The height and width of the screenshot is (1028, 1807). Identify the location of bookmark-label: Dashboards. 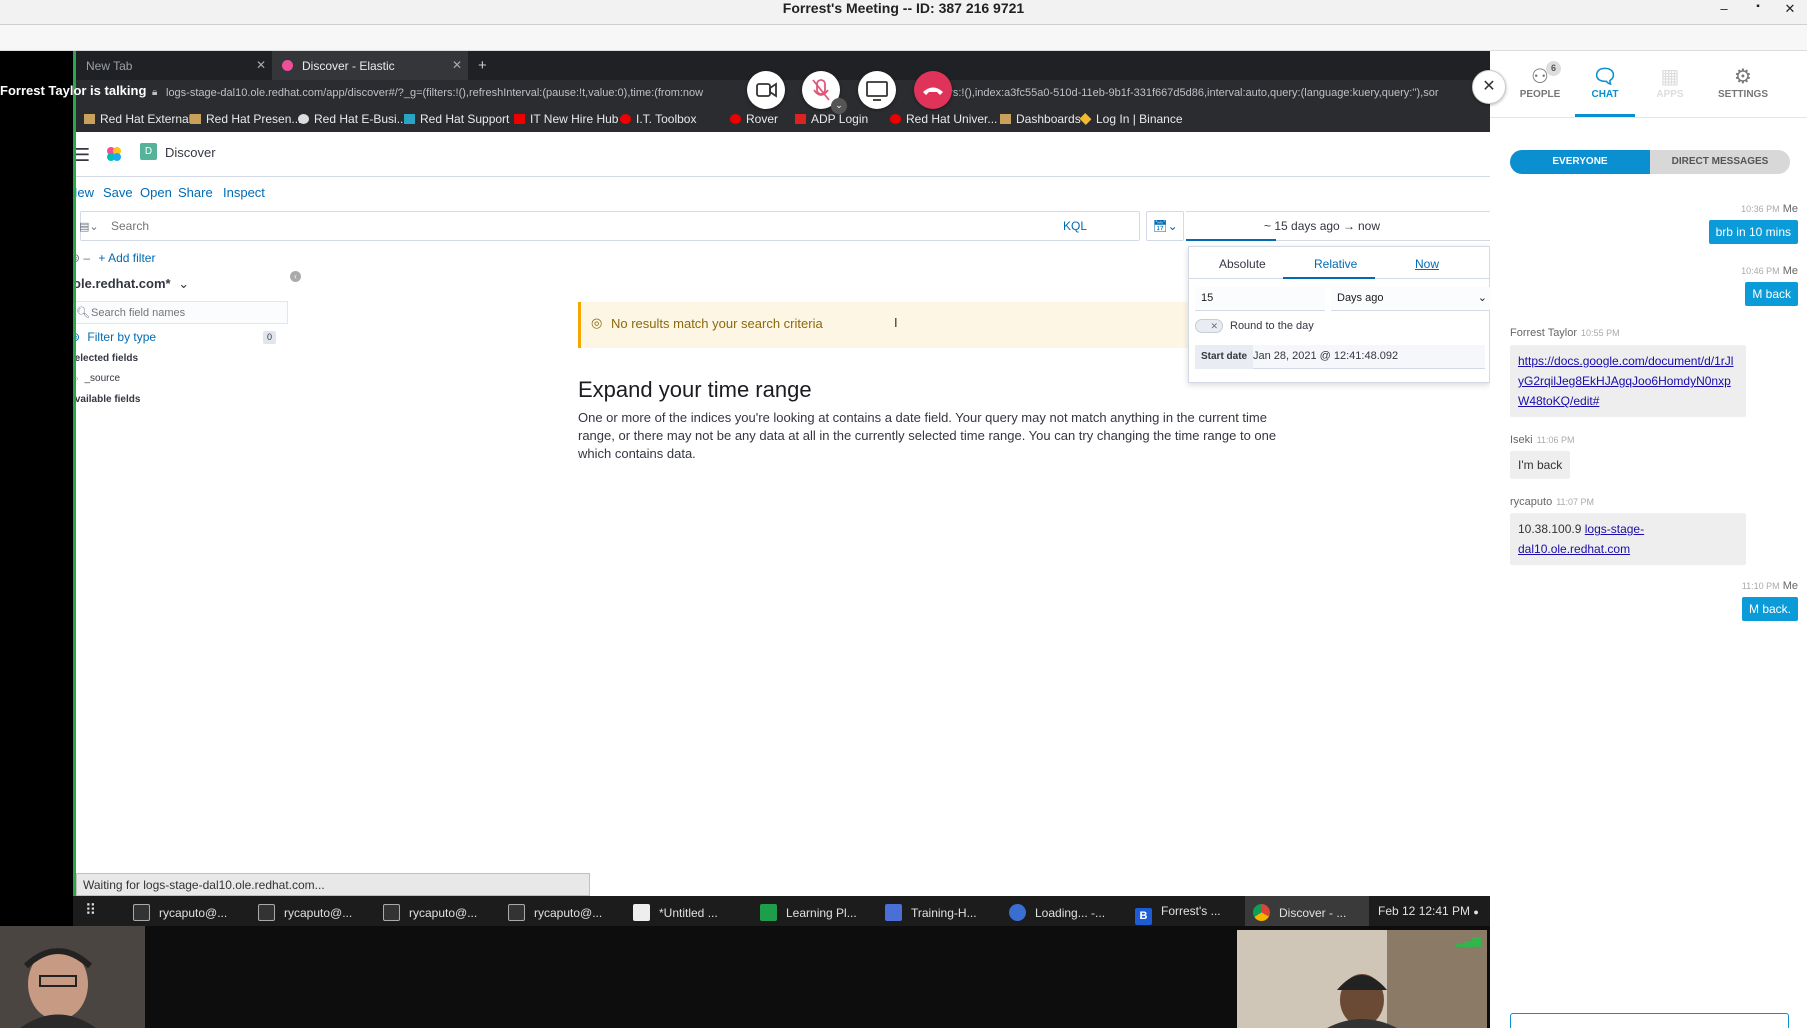
(1048, 119).